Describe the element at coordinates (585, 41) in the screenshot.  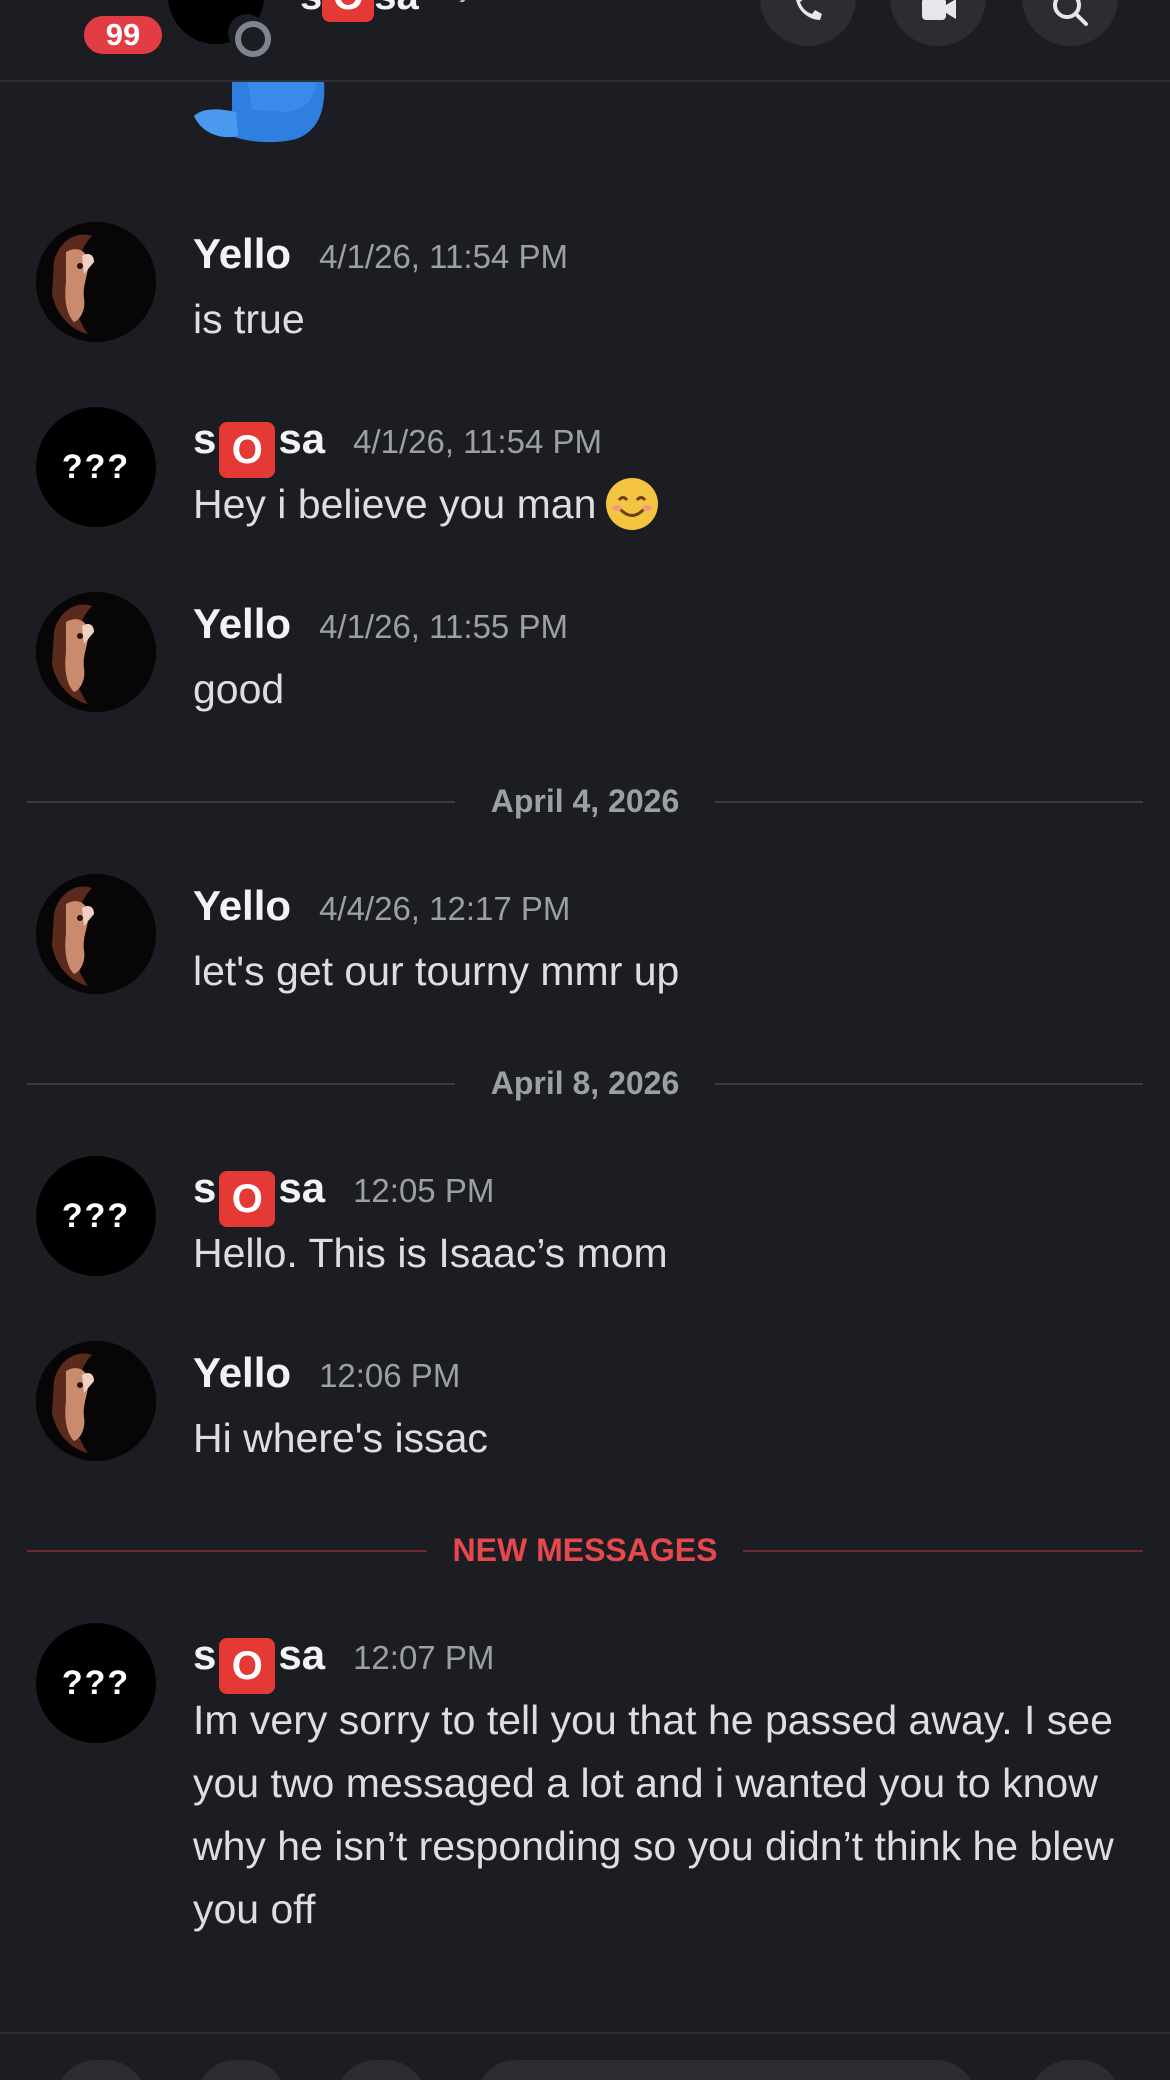
I see `chat-header: 99 sOsa ›` at that location.